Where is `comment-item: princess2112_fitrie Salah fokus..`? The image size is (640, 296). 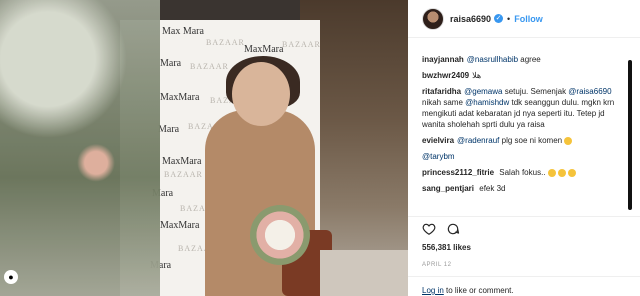
comment-item: princess2112_fitrie Salah fokus.. is located at coordinates (519, 172).